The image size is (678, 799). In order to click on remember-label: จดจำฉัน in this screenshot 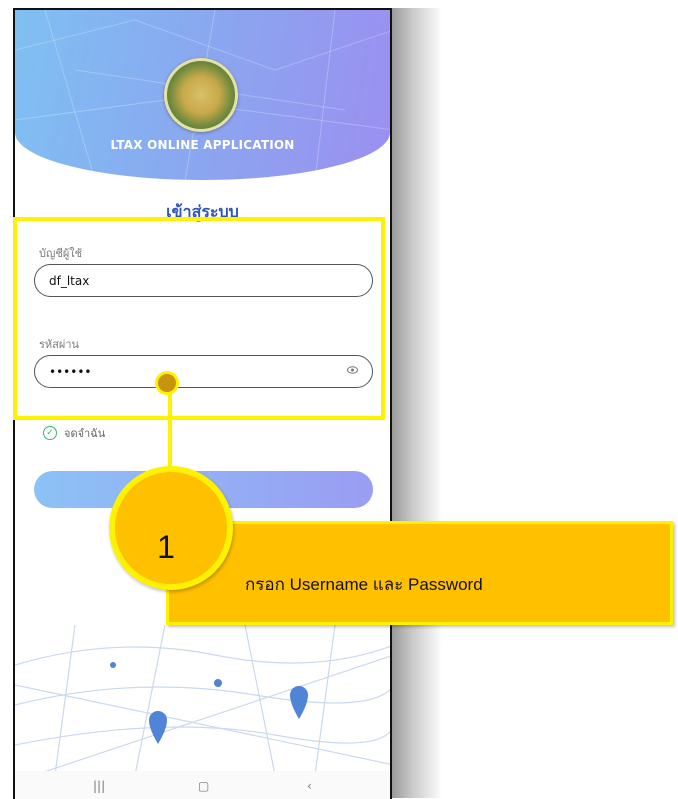, I will do `click(85, 433)`.